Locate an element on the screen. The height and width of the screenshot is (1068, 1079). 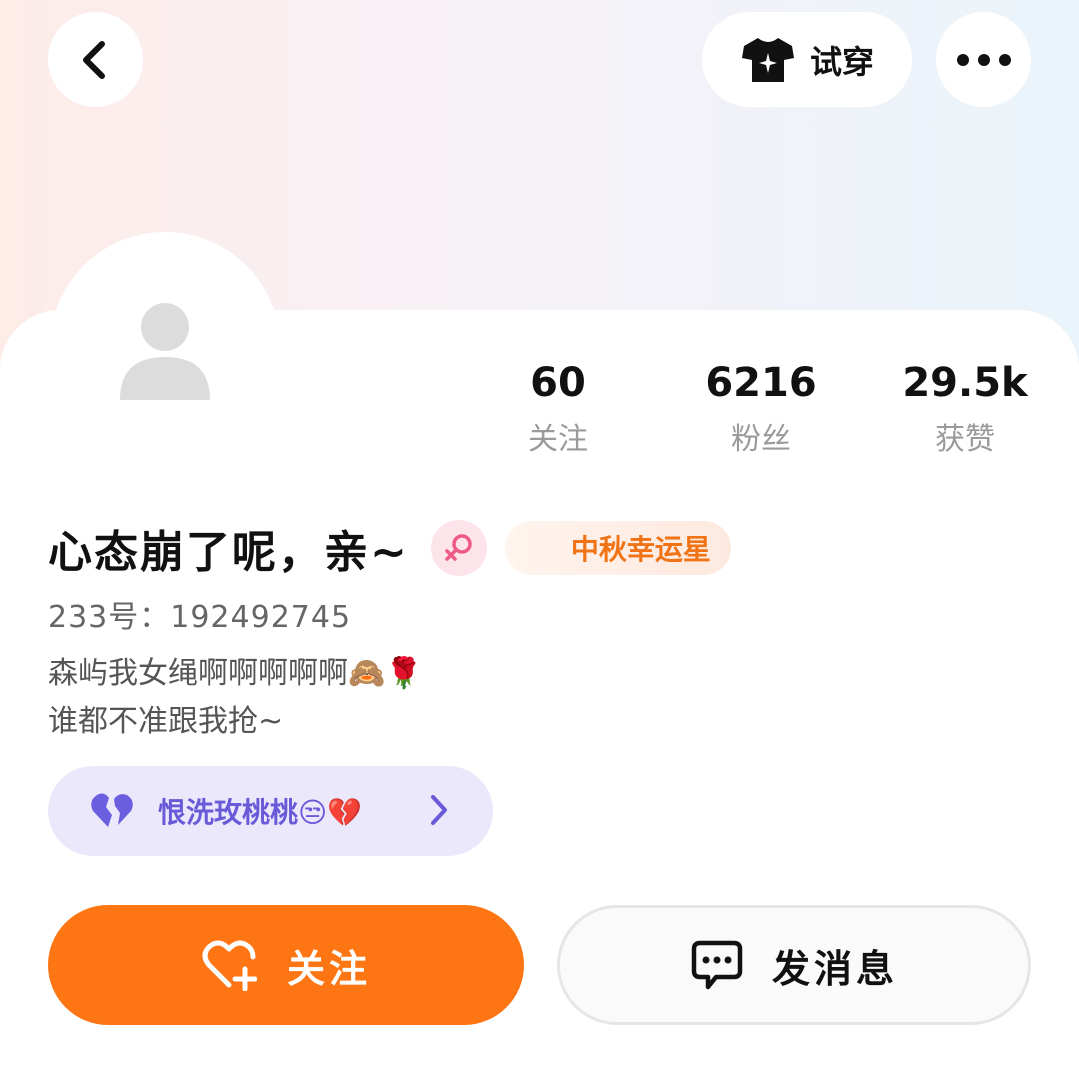
back-button is located at coordinates (95, 59).